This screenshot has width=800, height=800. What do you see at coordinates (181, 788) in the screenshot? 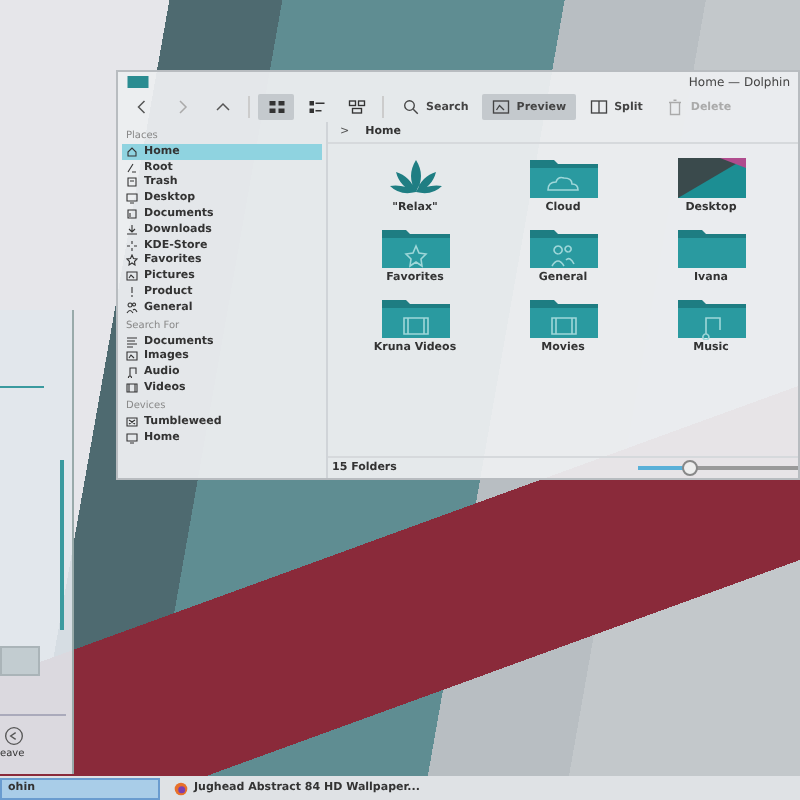
I see `browser-icon` at bounding box center [181, 788].